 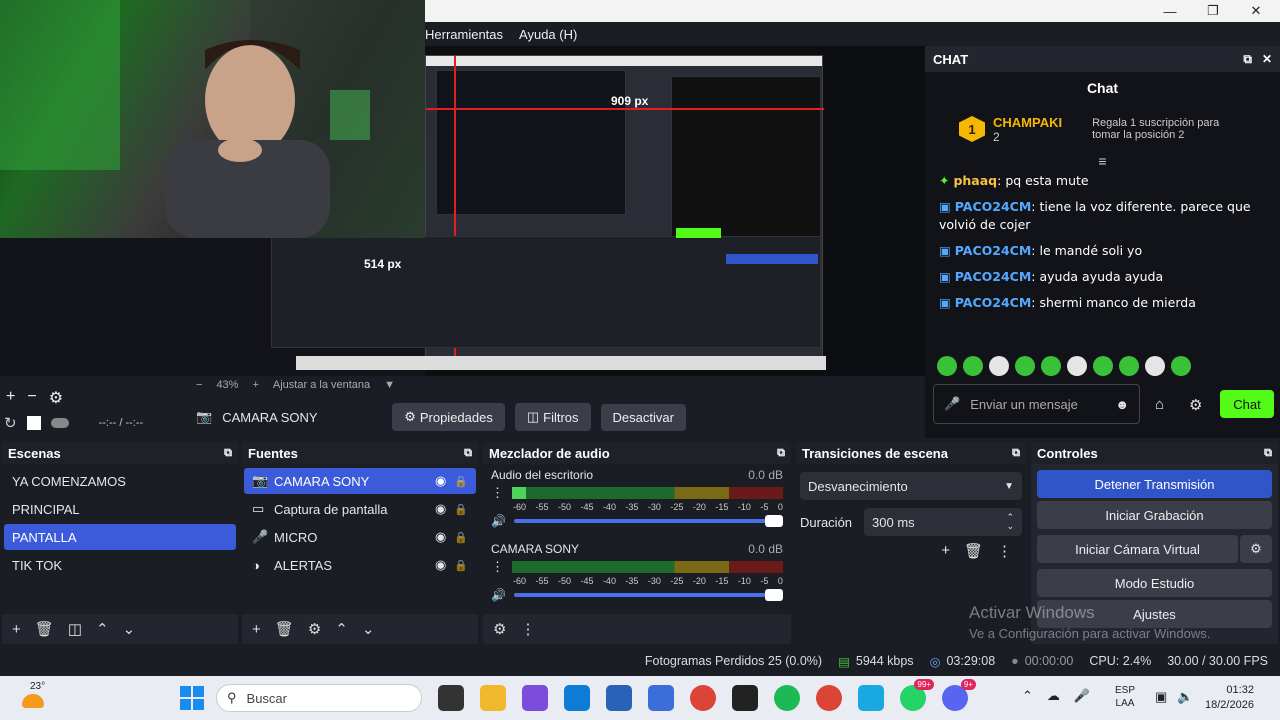 I want to click on studio-mode-button: Modo Estudio, so click(x=1154, y=583).